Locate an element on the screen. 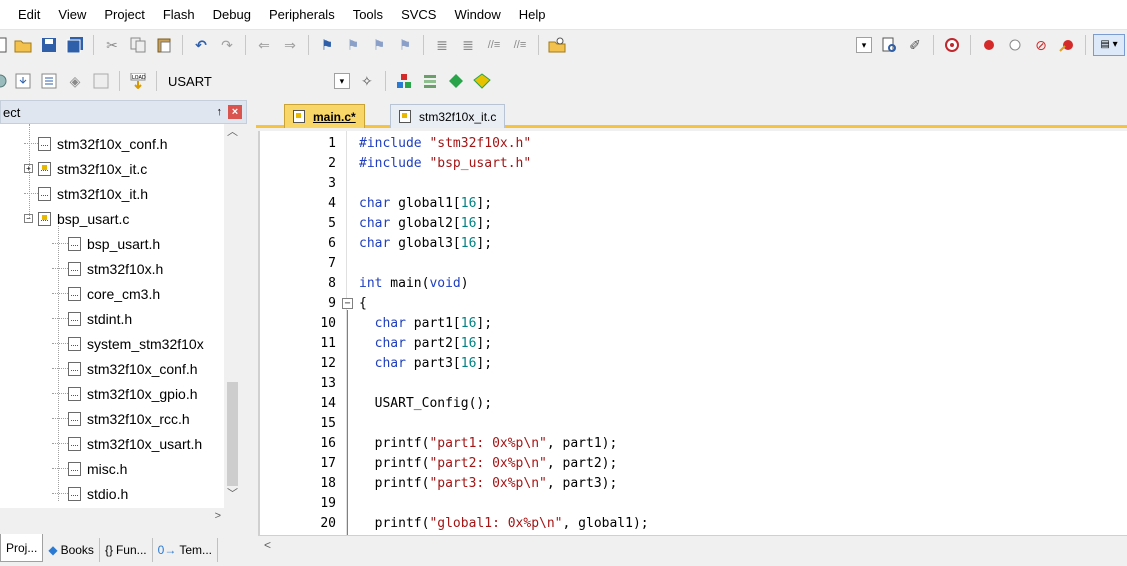 This screenshot has width=1127, height=566. tree-item: stm32f10x_usart.h is located at coordinates (127, 443).